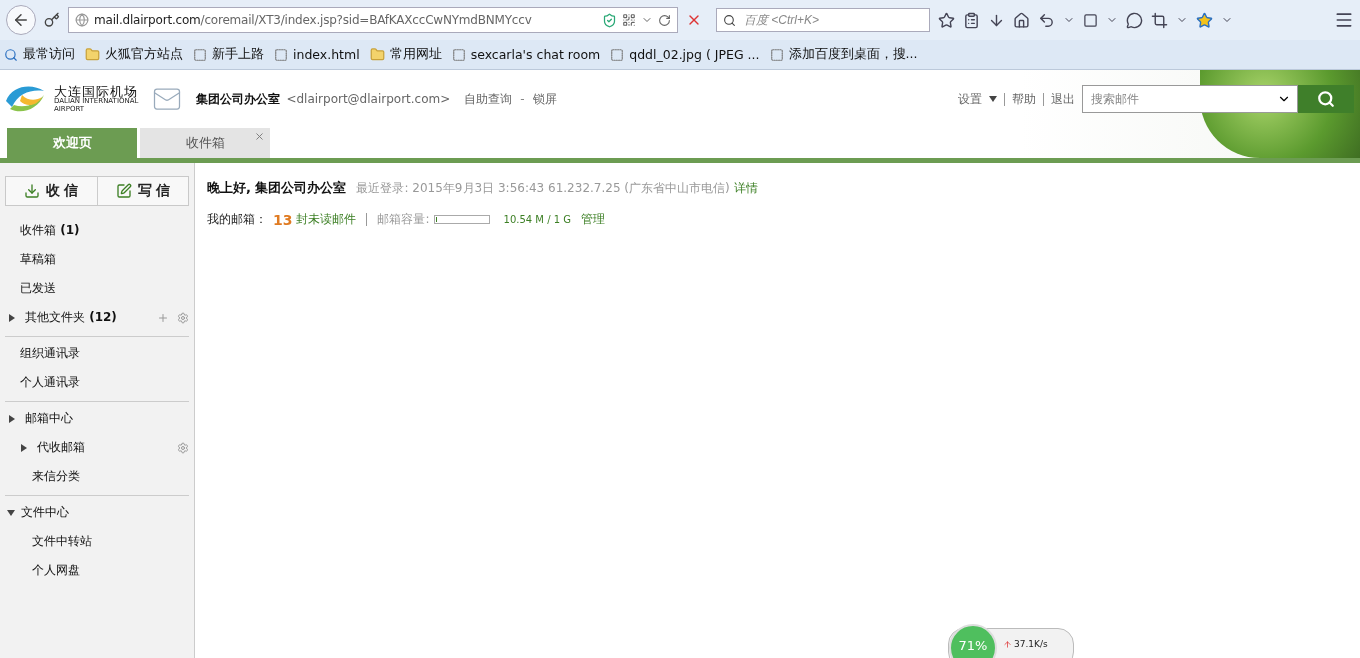 The image size is (1360, 658). Describe the element at coordinates (403, 219) in the screenshot. I see `capacity-label: 邮箱容量:` at that location.